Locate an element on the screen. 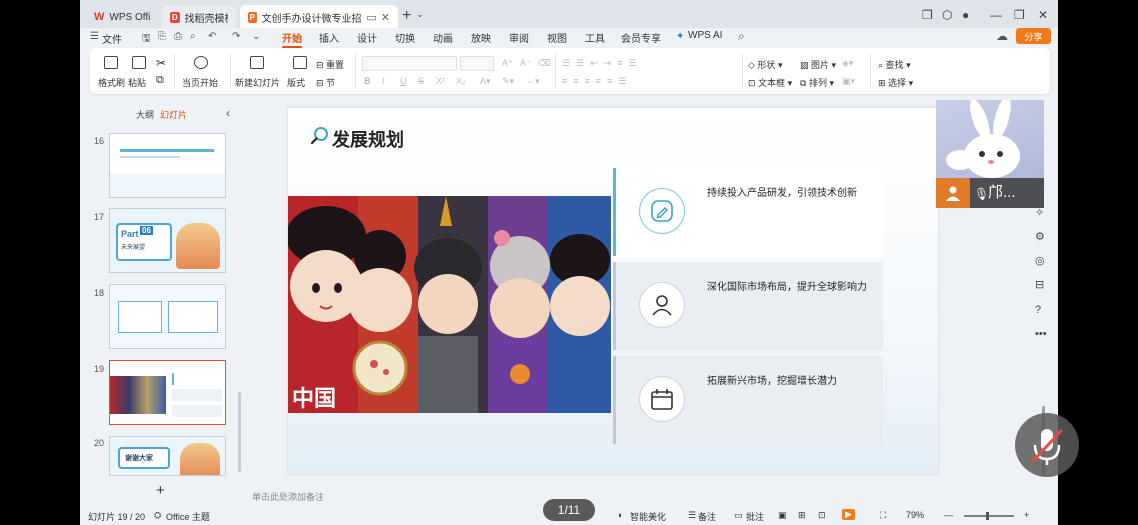 Image resolution: width=1138 pixels, height=525 pixels. new-slide-icon is located at coordinates (257, 62).